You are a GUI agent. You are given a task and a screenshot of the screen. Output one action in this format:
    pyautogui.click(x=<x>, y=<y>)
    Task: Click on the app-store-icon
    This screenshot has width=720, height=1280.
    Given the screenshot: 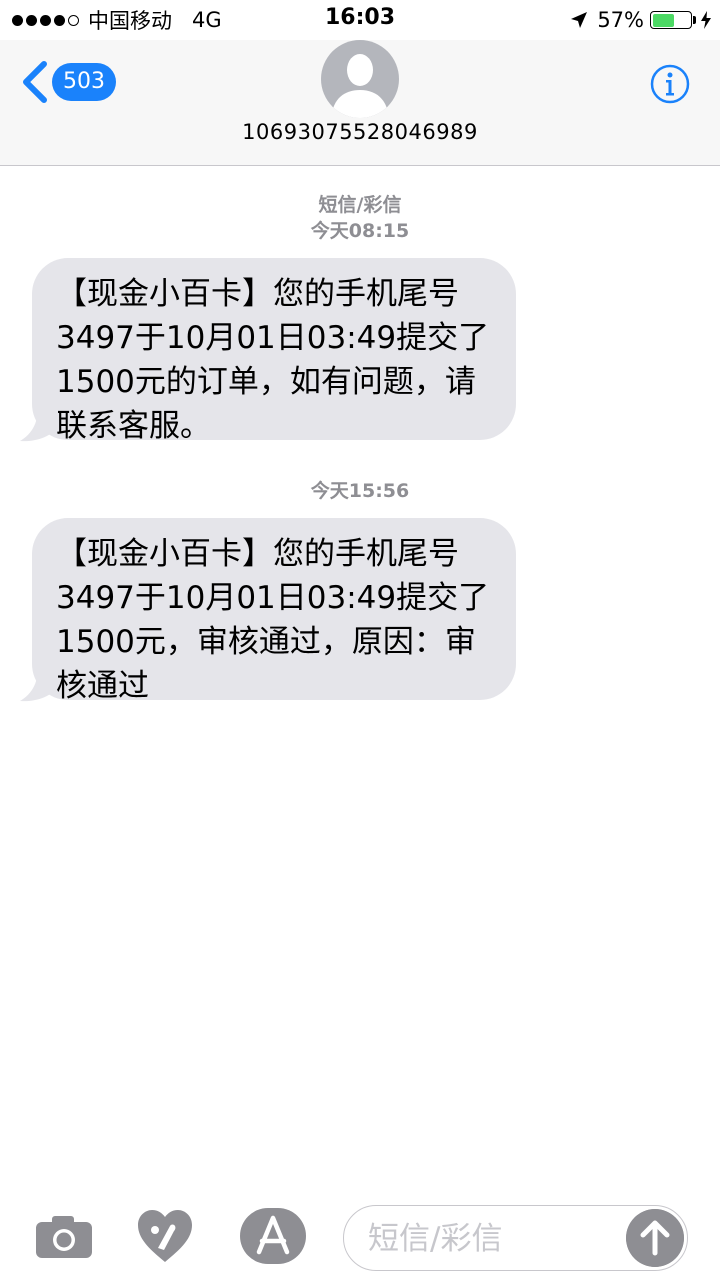 What is the action you would take?
    pyautogui.click(x=273, y=1236)
    